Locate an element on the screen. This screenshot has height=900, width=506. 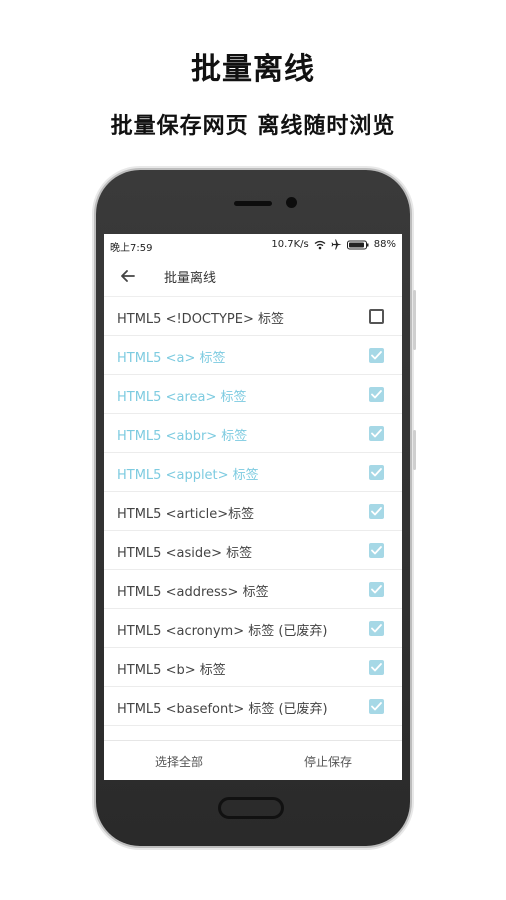
app-bar: 批量离线 is located at coordinates (253, 276).